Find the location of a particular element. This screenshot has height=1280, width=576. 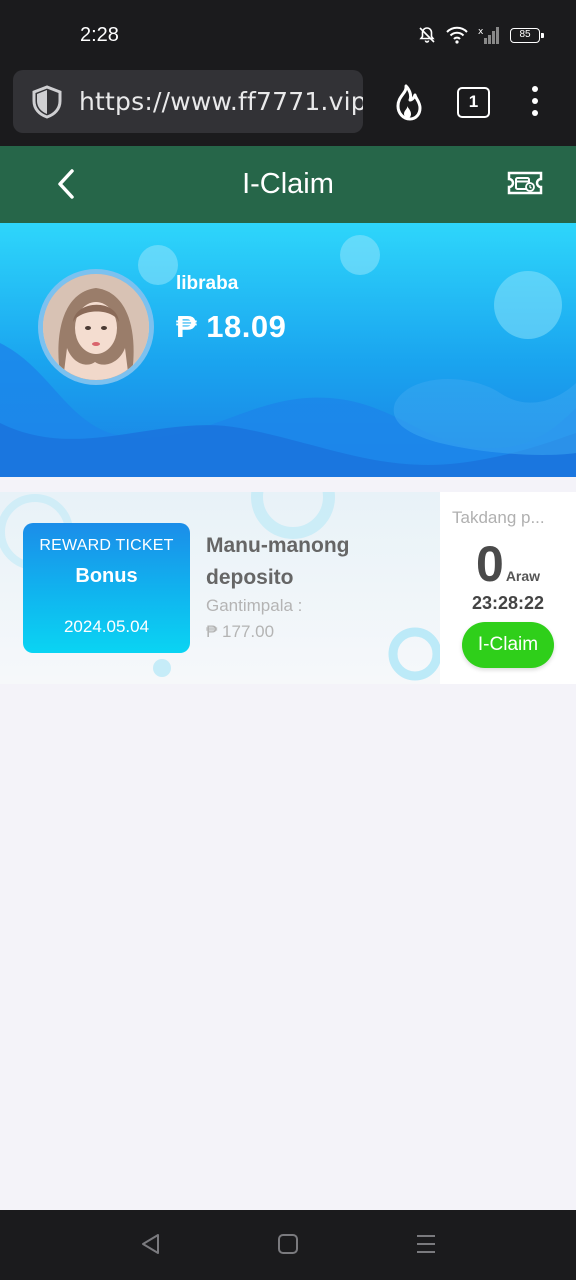

ticket-type: Bonus is located at coordinates (106, 576).